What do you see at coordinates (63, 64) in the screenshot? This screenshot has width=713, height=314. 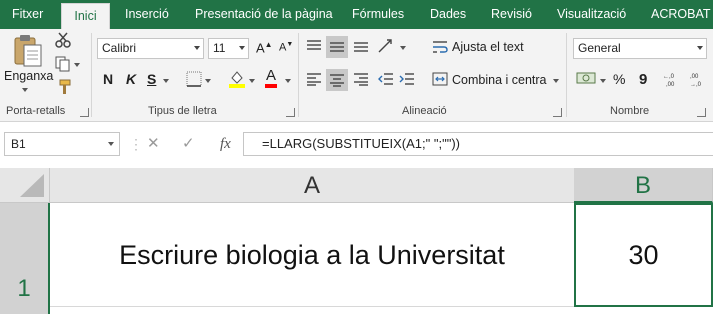 I see `copy-icon` at bounding box center [63, 64].